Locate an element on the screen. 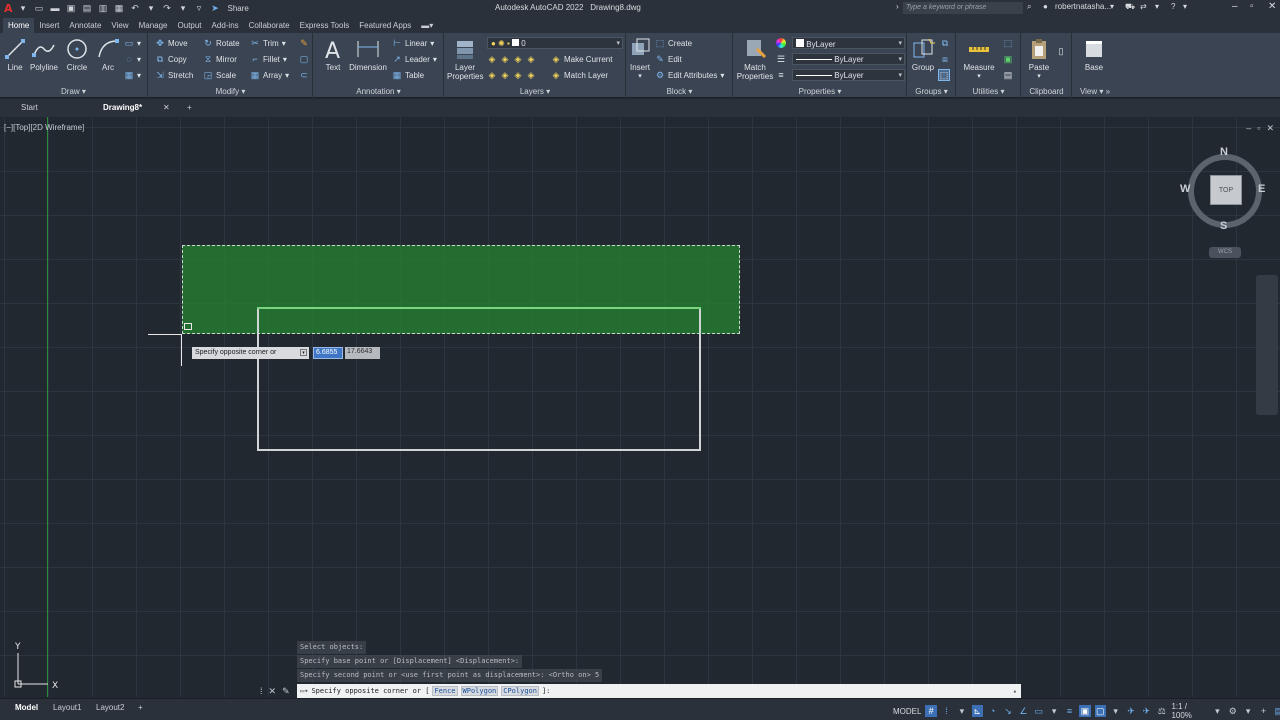  cart-icon: ⛟ is located at coordinates (1130, 7).